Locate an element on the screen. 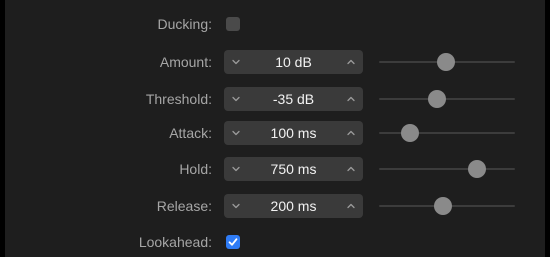  hold-label: Hold: is located at coordinates (195, 169).